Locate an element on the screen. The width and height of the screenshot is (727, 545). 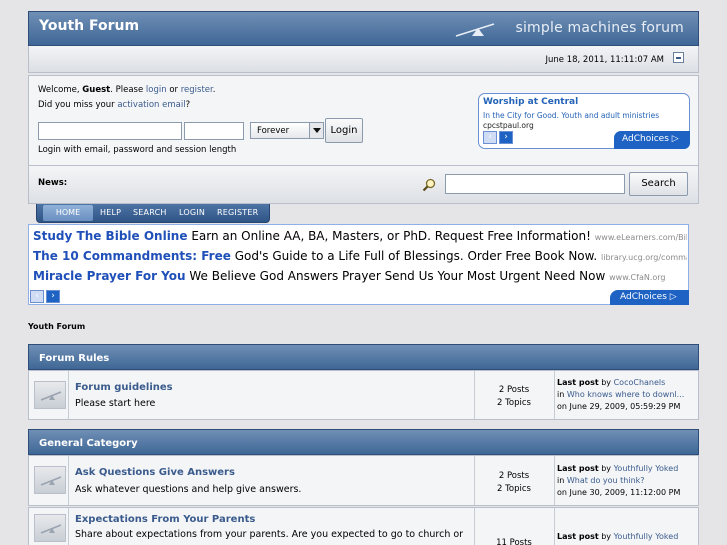
collapse-icon is located at coordinates (678, 57).